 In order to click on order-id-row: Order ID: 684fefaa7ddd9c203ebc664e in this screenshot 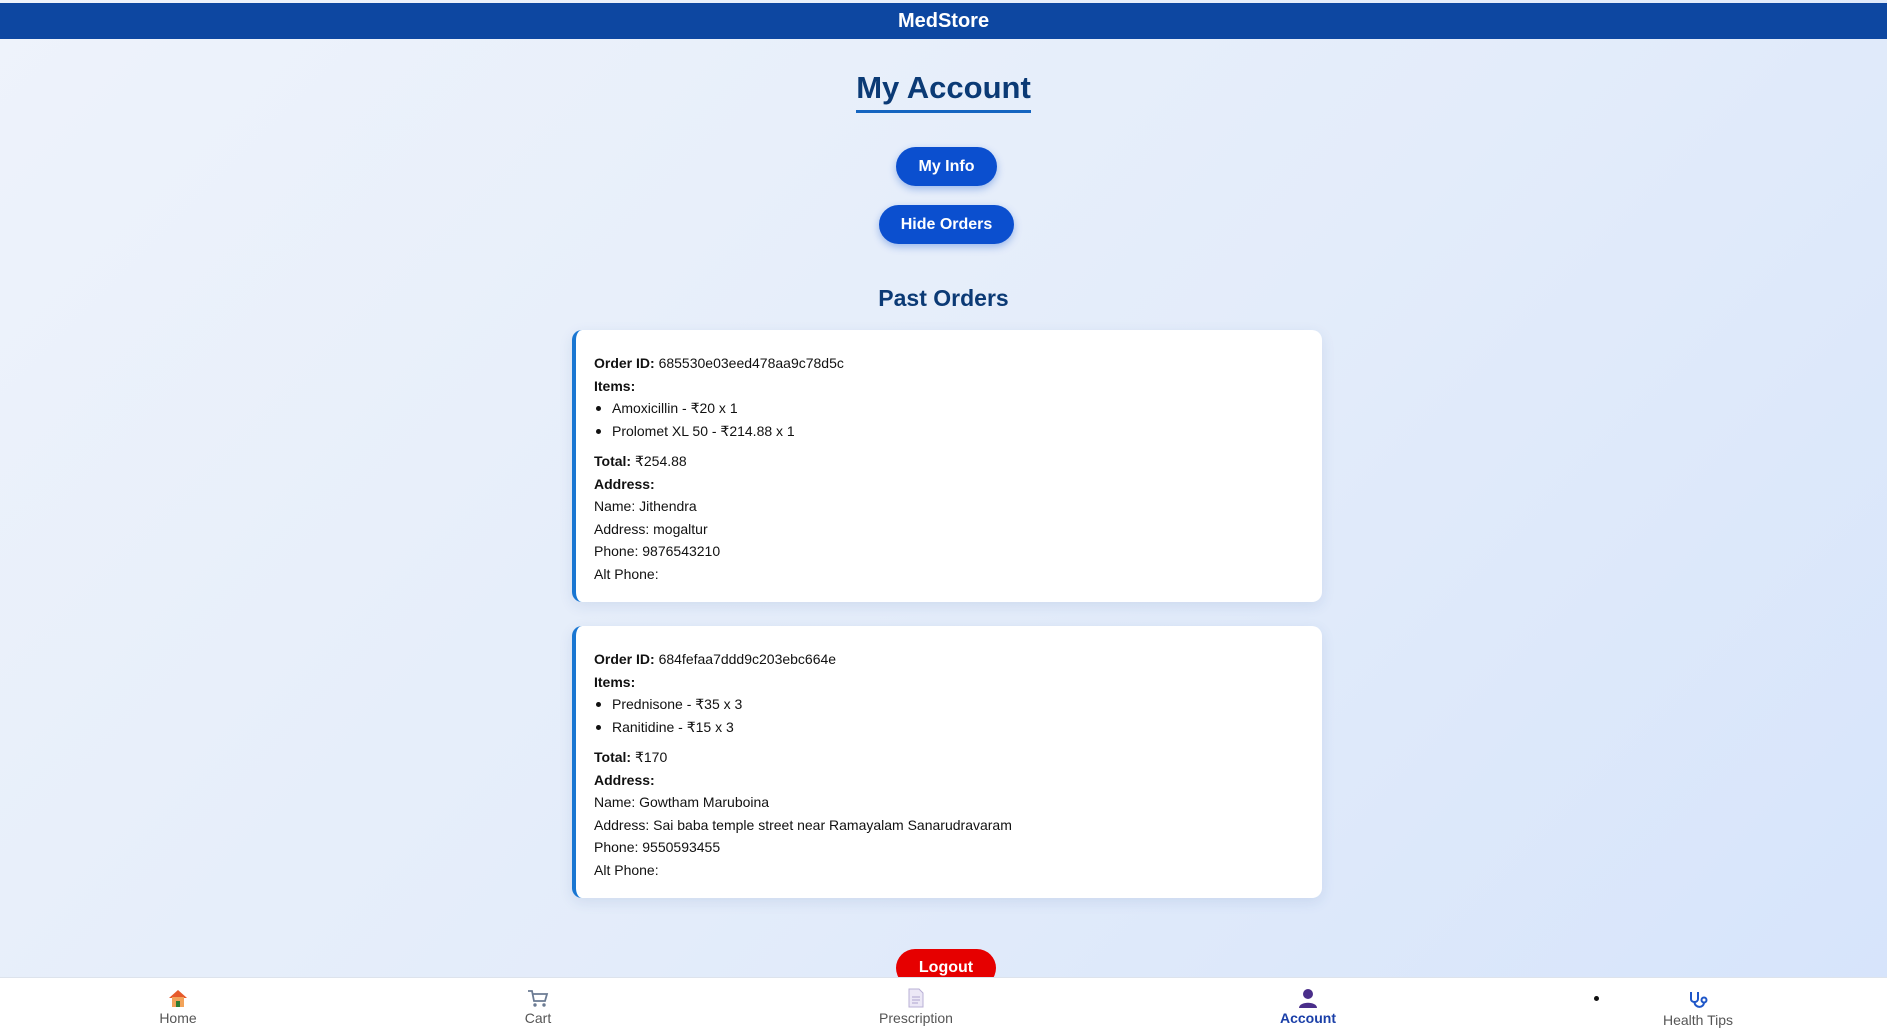, I will do `click(949, 659)`.